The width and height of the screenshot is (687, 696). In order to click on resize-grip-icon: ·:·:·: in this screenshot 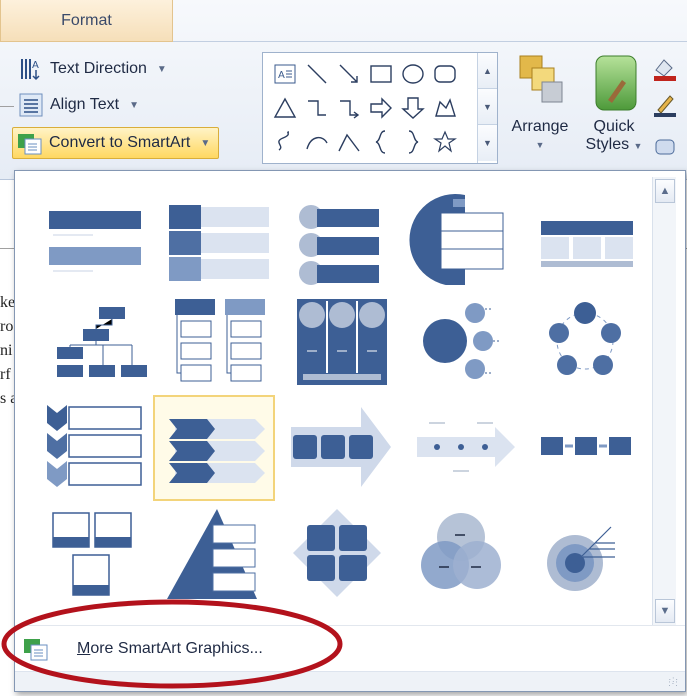, I will do `click(673, 681)`.